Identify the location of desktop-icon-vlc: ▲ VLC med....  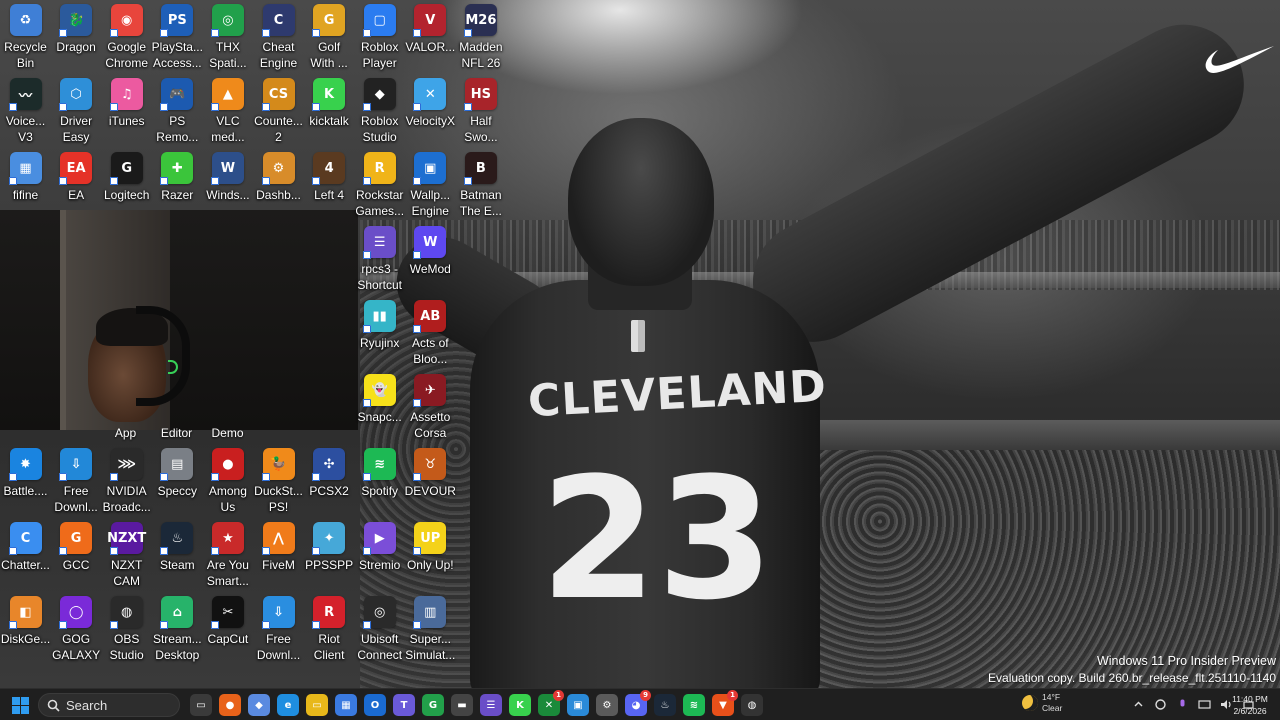
(227, 111).